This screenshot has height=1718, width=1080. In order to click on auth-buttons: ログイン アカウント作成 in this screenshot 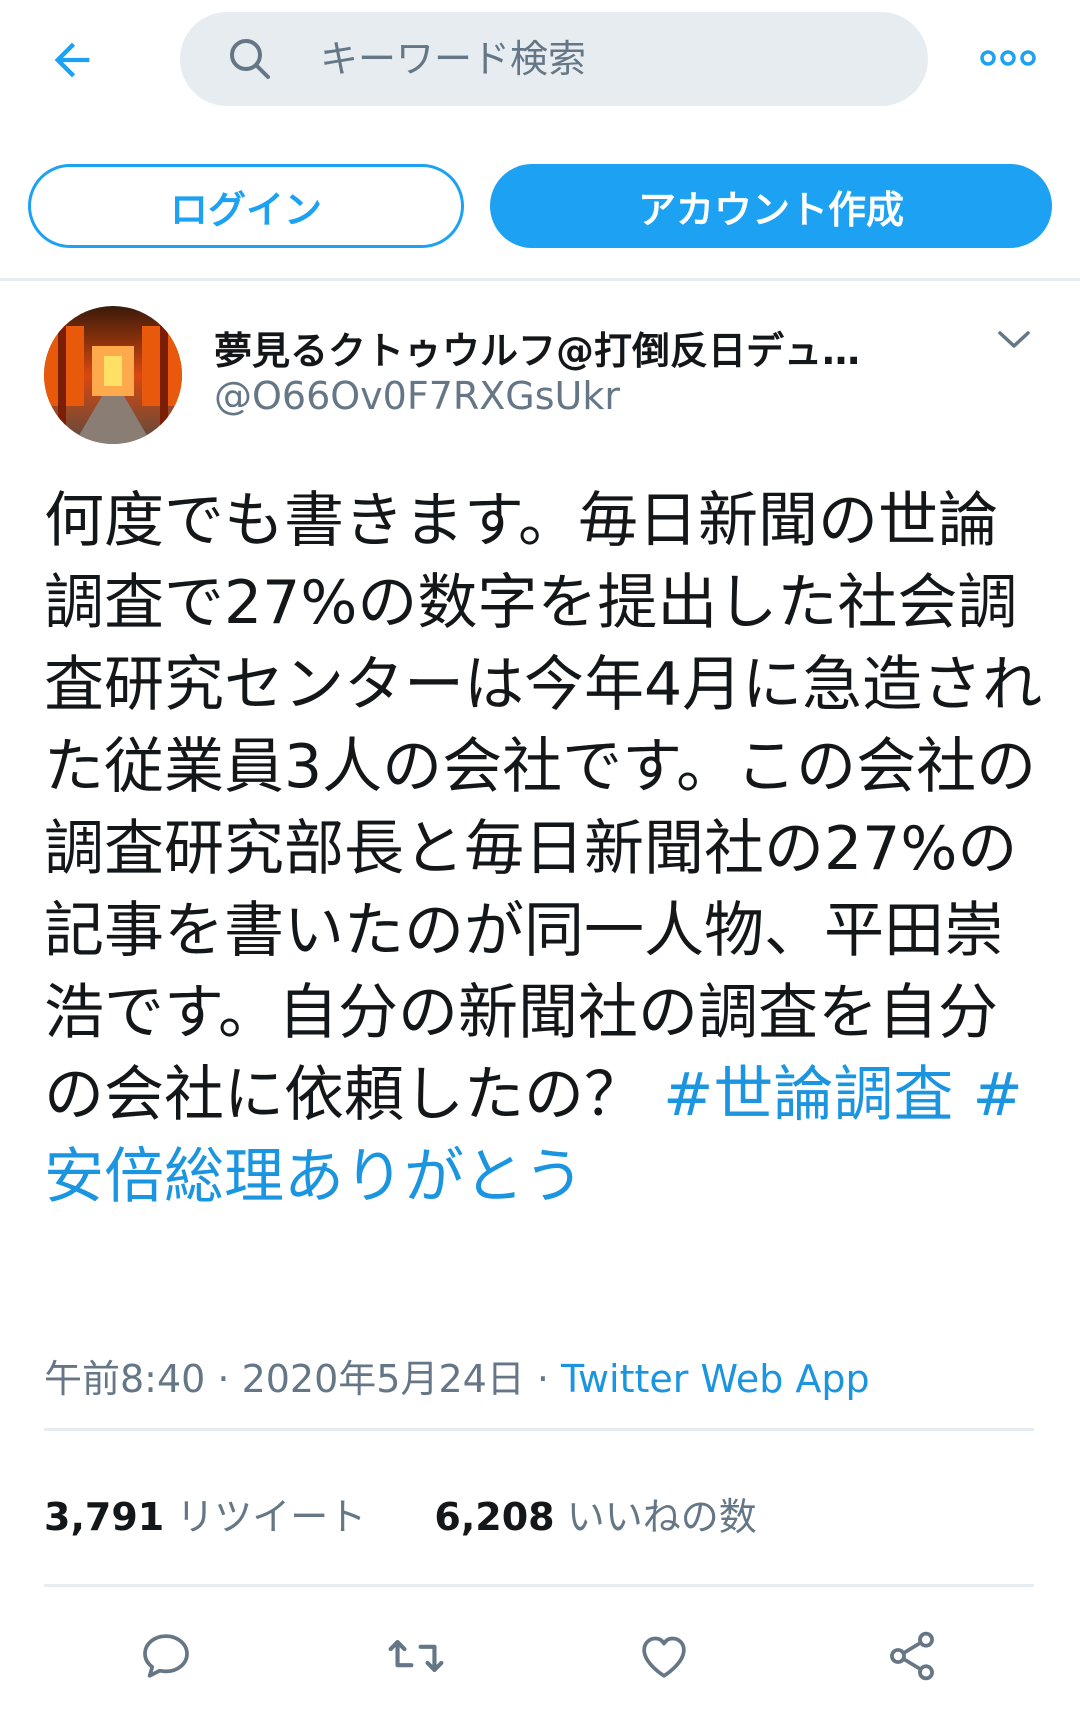, I will do `click(540, 206)`.